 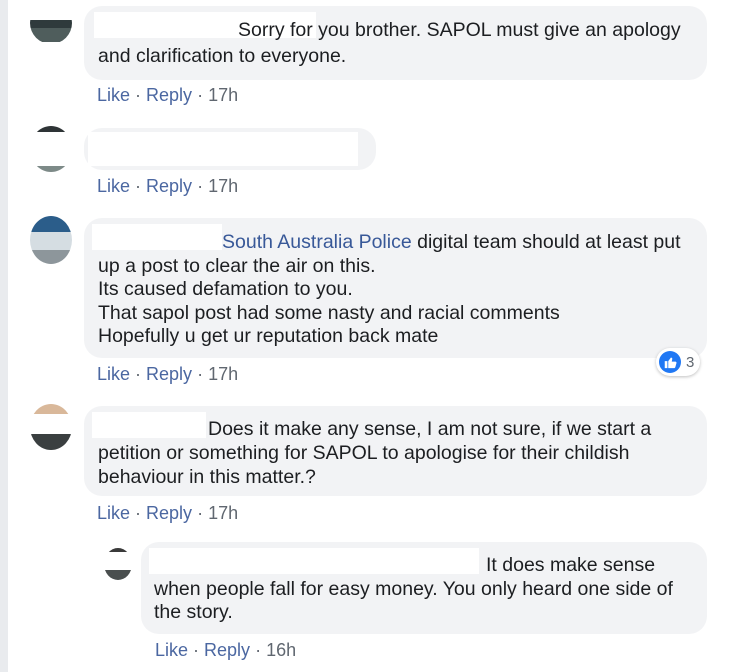 I want to click on comment-bubble, so click(x=230, y=149).